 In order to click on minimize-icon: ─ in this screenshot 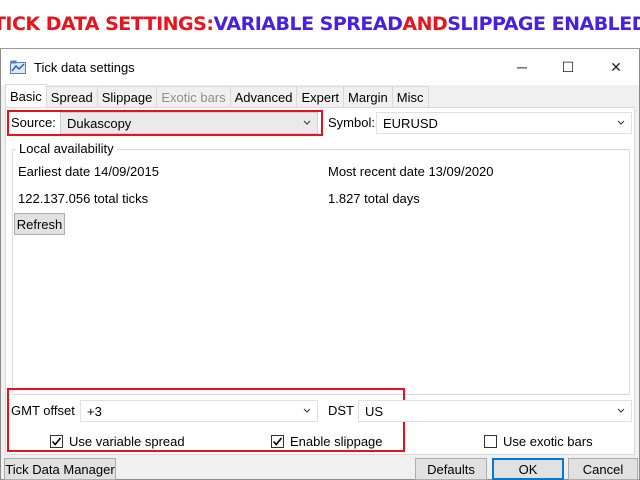, I will do `click(522, 67)`.